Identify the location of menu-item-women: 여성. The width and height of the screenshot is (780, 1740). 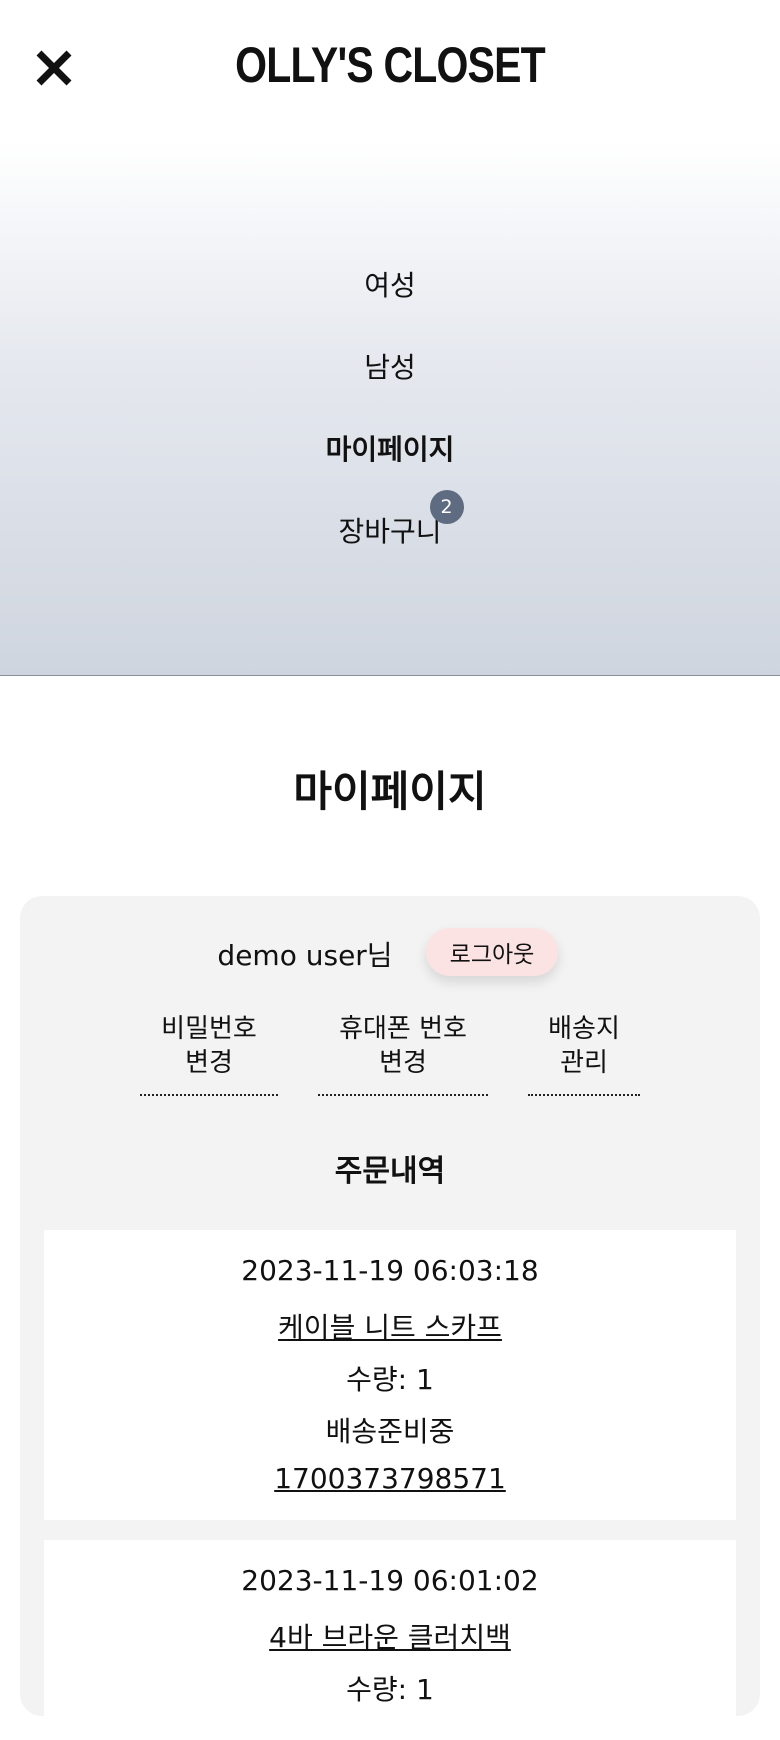
(390, 284).